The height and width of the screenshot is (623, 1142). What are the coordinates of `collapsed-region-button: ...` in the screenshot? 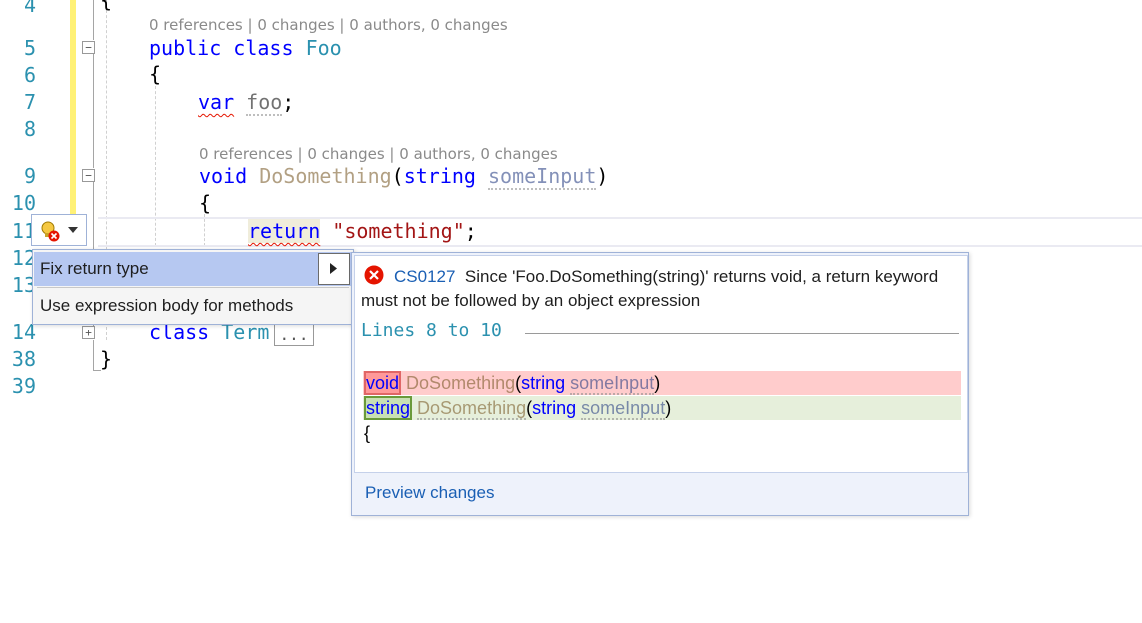 It's located at (294, 335).